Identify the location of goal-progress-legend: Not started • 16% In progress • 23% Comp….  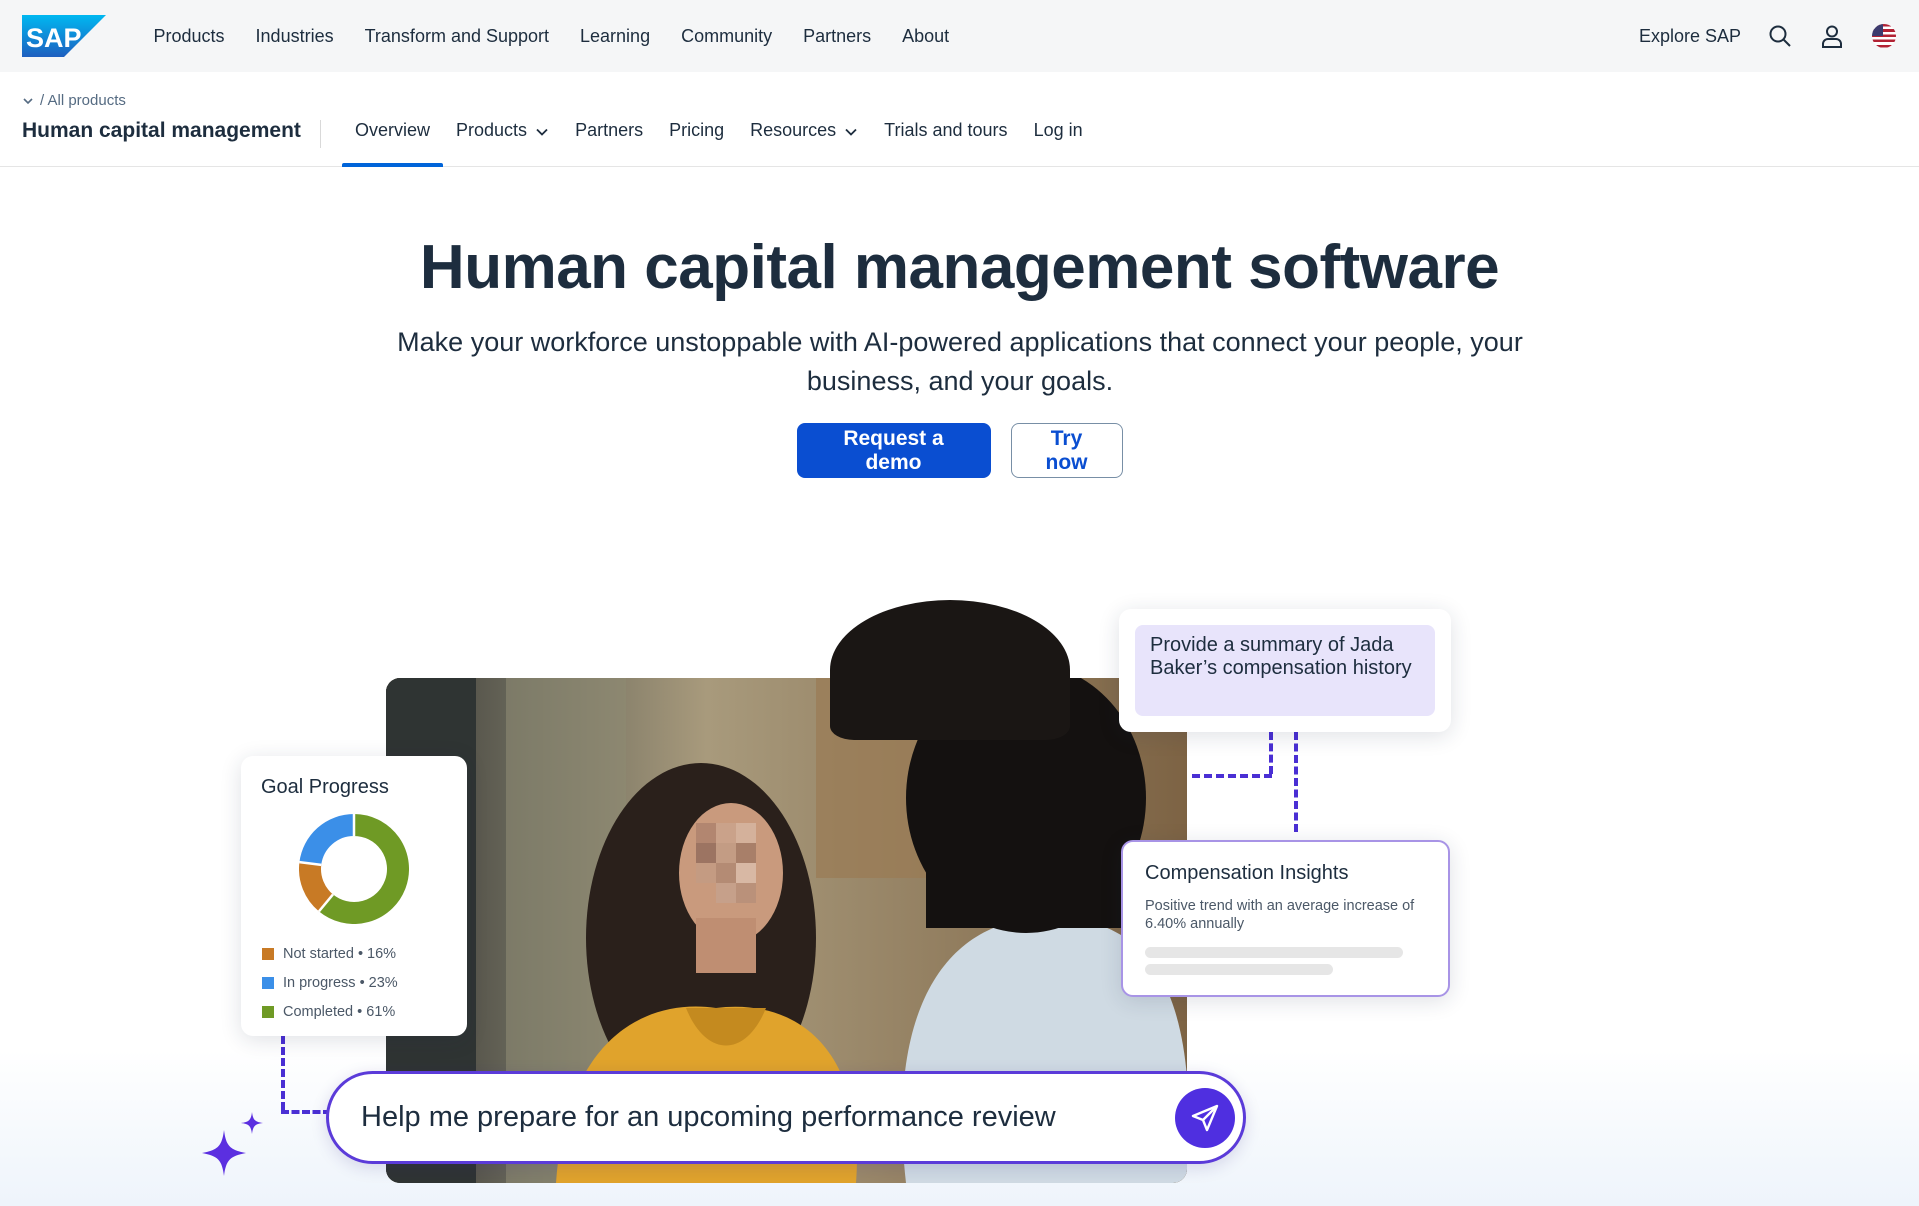
(330, 982).